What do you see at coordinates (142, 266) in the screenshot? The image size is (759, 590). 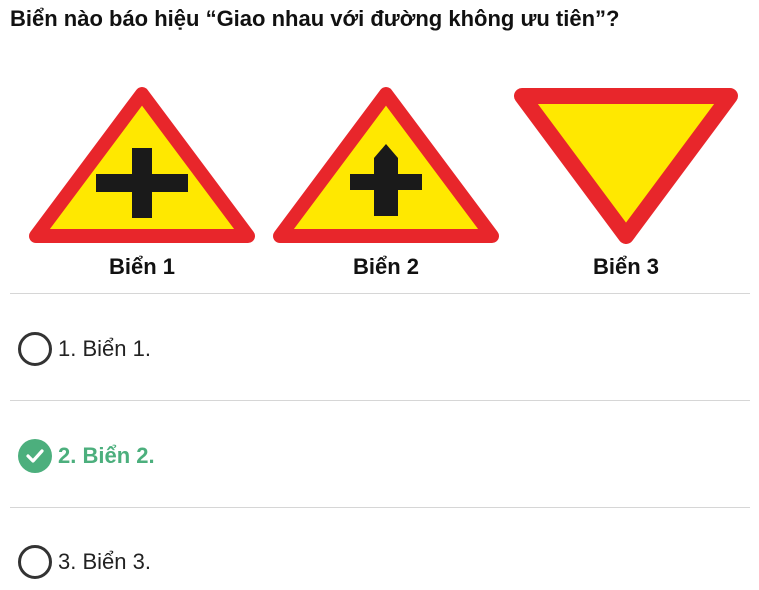 I see `sign-caption-1: Biển 1` at bounding box center [142, 266].